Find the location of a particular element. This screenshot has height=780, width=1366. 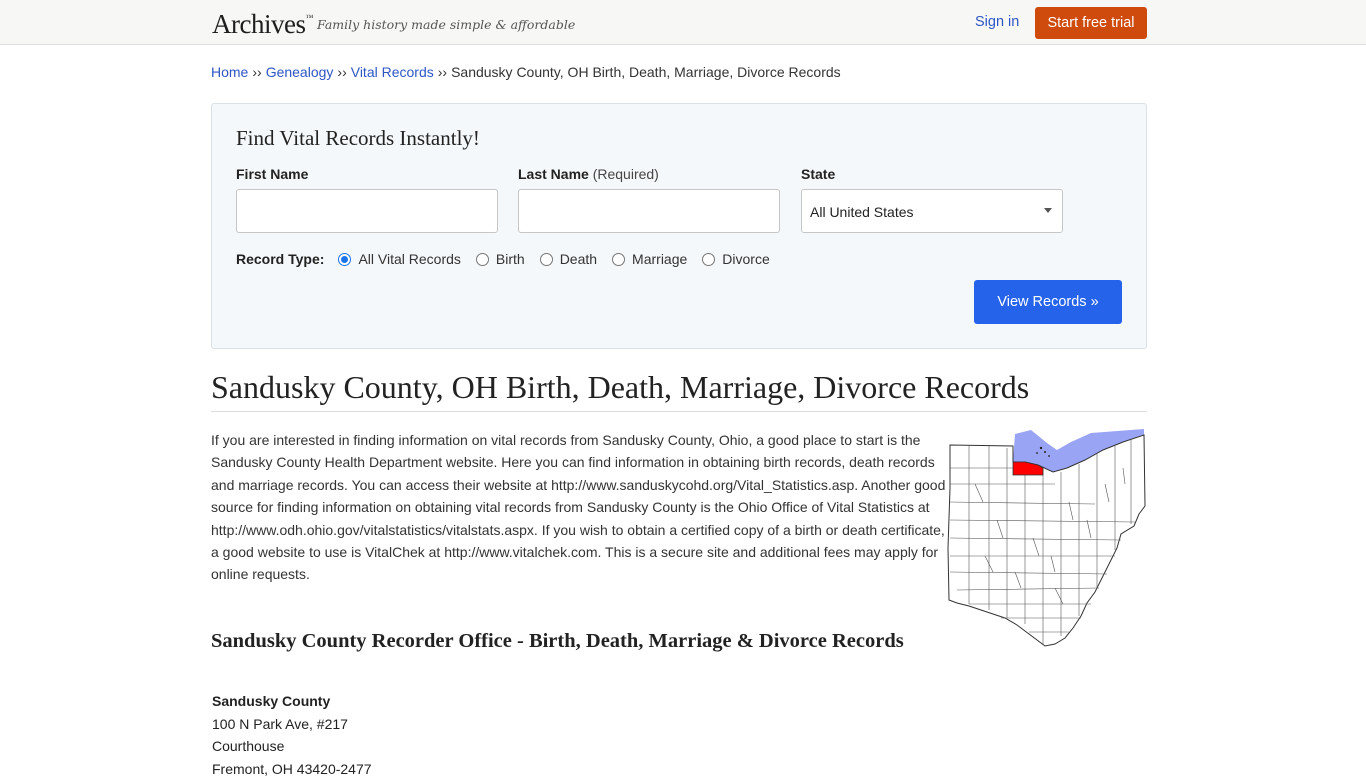

breadcrumb-genealogy: Genealogy is located at coordinates (300, 72).